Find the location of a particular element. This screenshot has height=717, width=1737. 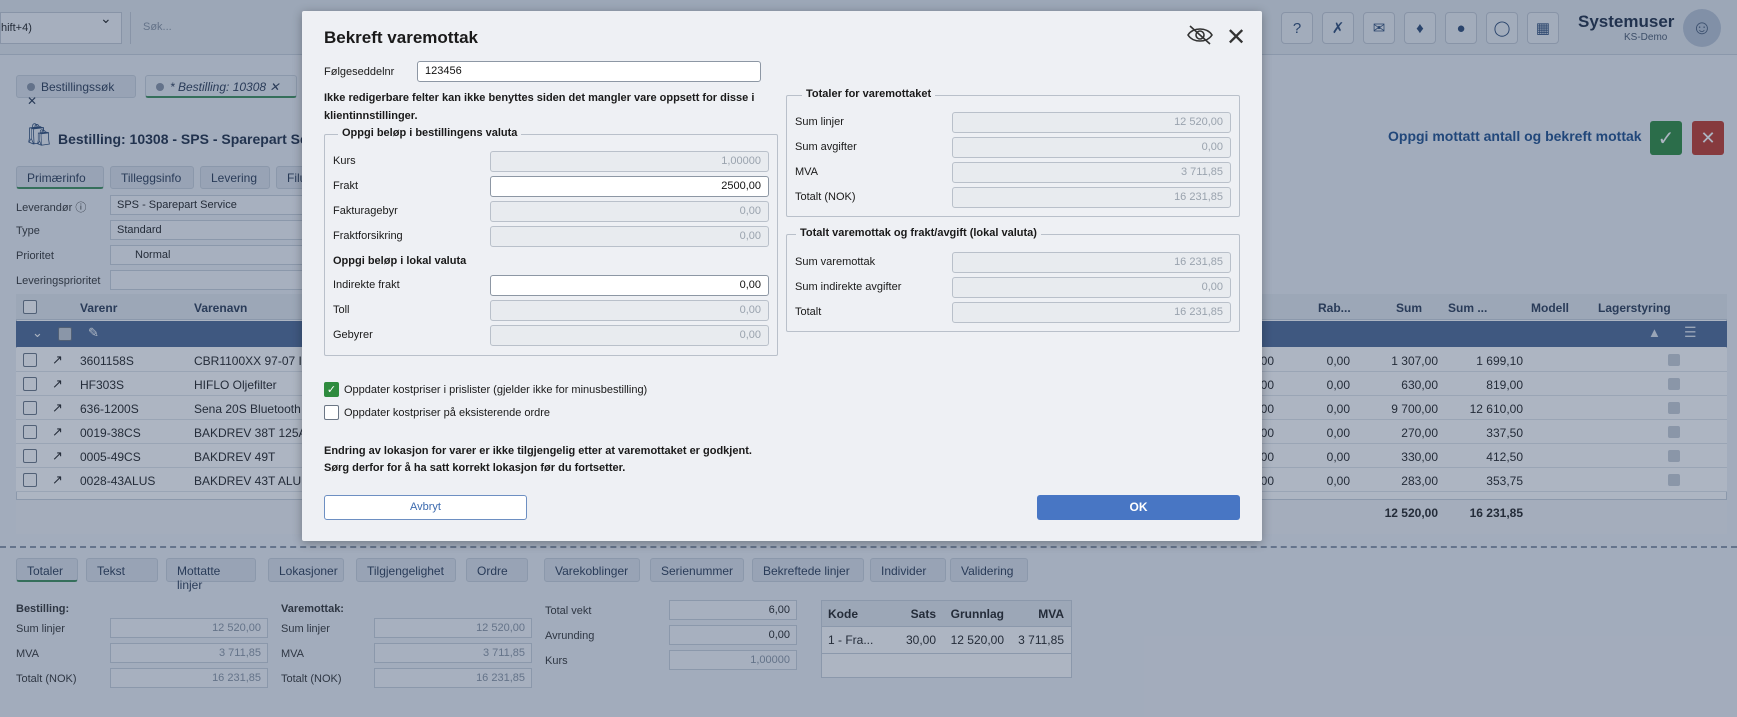

update-orders-checkbox is located at coordinates (331, 412).